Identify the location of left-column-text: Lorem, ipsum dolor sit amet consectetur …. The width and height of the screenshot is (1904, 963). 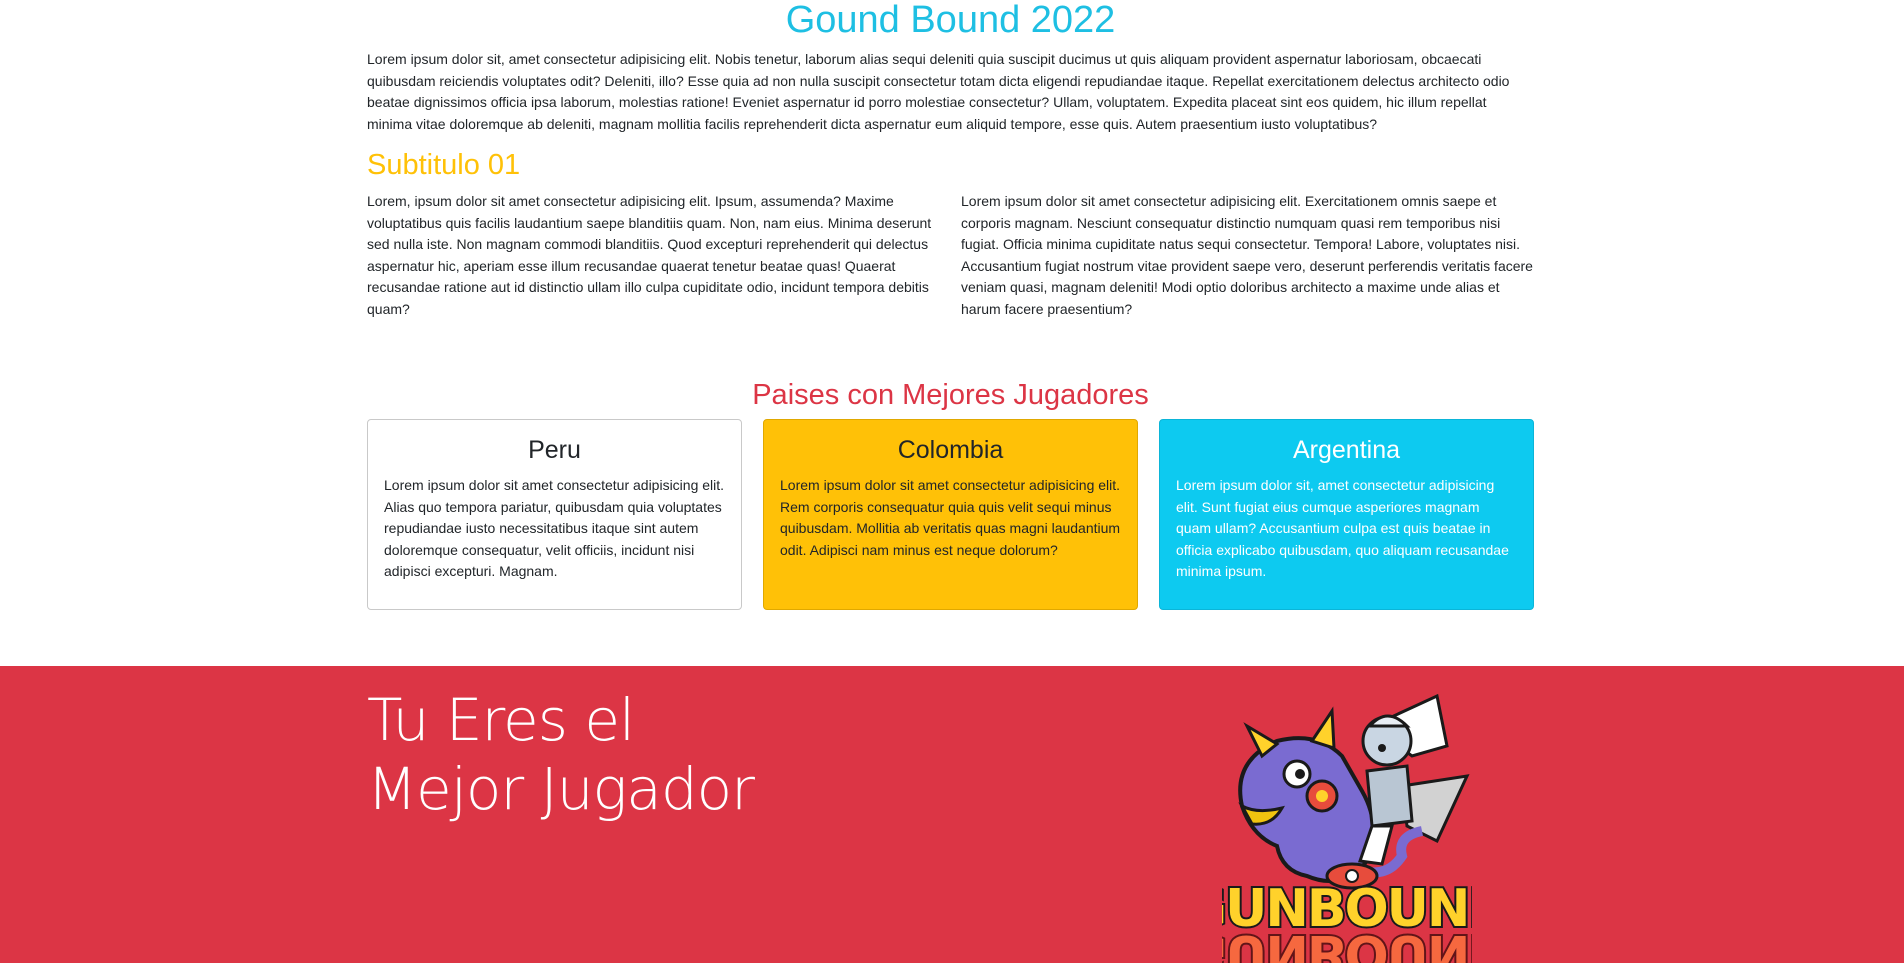
(649, 255).